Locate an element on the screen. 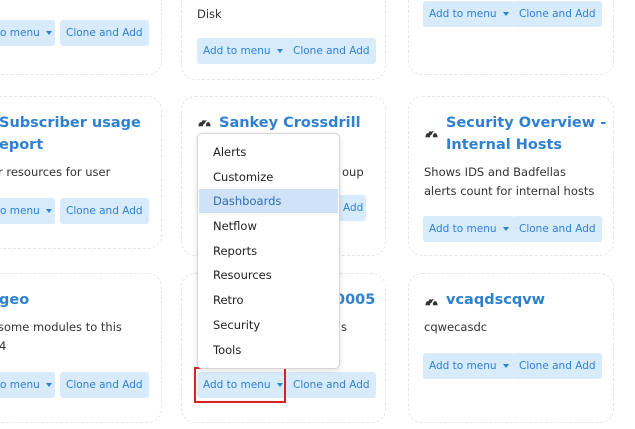  card-description-line2: 4 is located at coordinates (3, 346).